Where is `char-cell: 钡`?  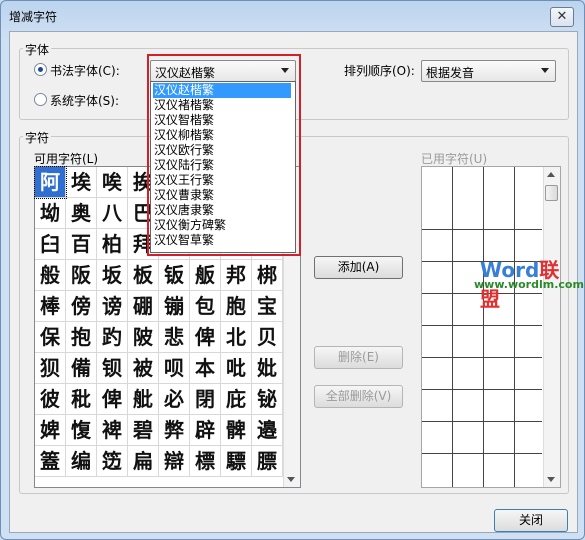
char-cell: 钡 is located at coordinates (112, 368).